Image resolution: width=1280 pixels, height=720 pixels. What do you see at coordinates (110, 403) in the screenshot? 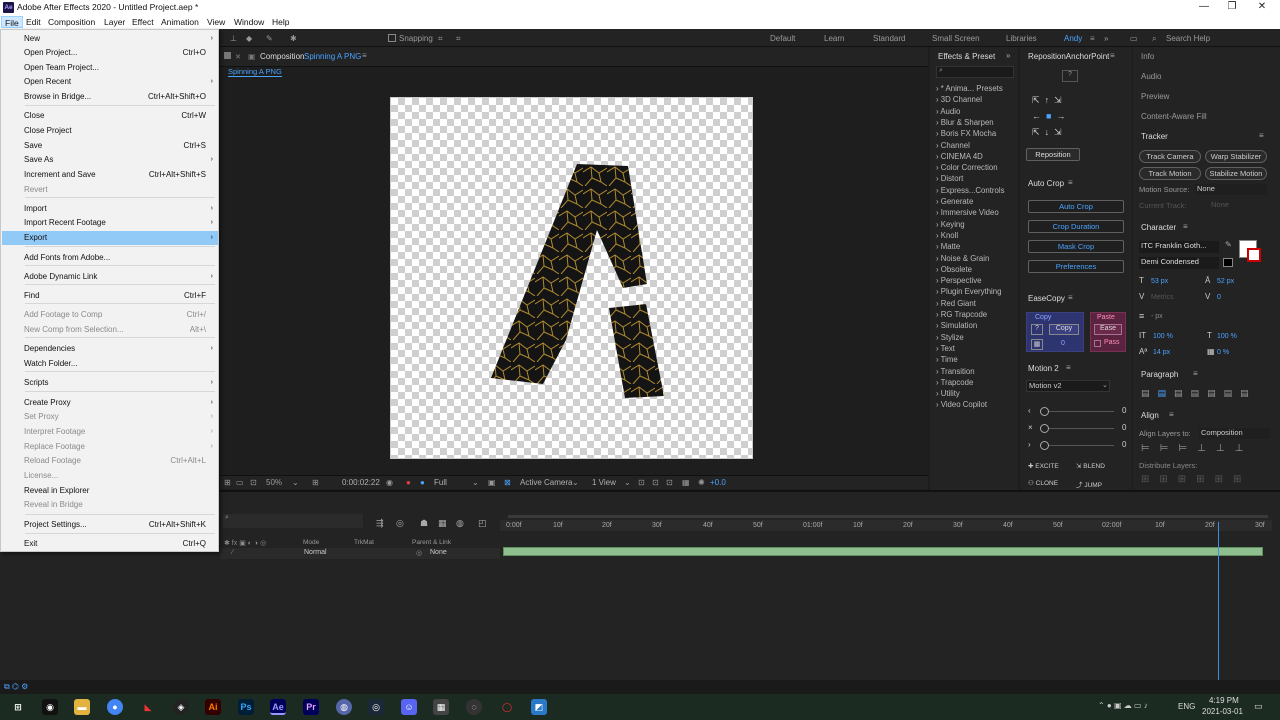
I see `menu-item-create-proxy: Create Proxy ›` at bounding box center [110, 403].